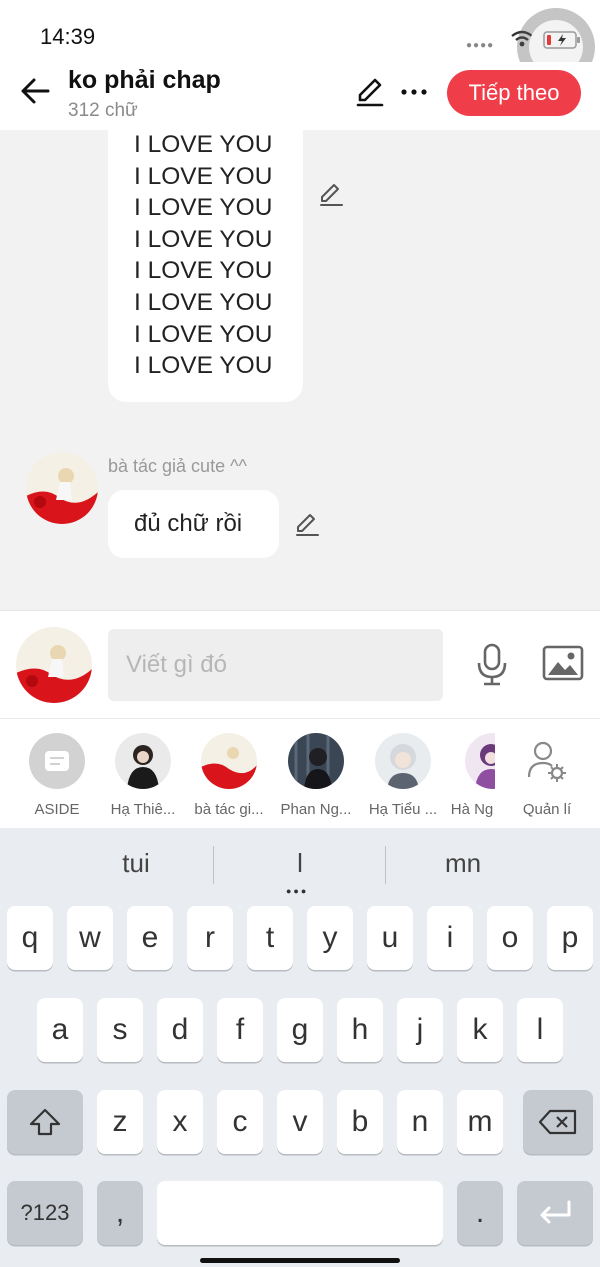 Image resolution: width=600 pixels, height=1267 pixels. Describe the element at coordinates (240, 1122) in the screenshot. I see `key-c: c` at that location.